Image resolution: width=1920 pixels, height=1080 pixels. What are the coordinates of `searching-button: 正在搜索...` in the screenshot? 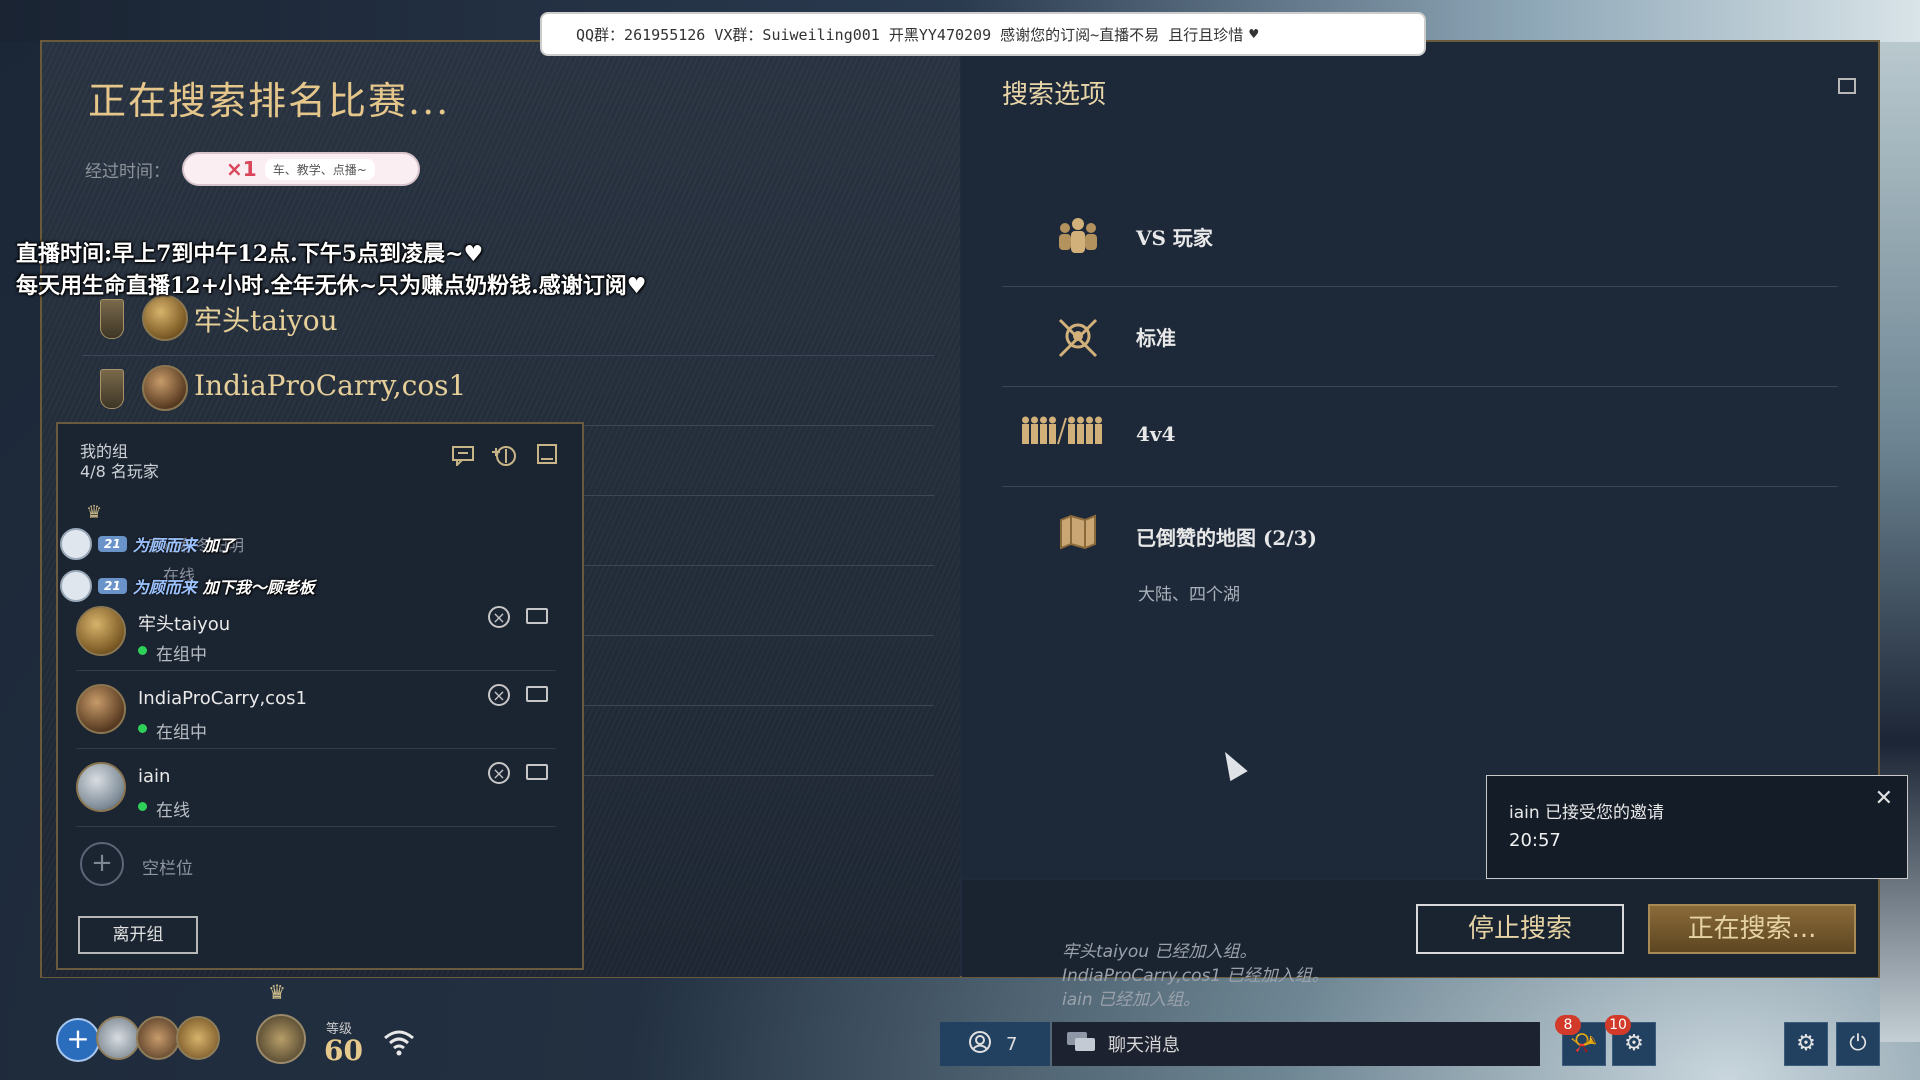 It's located at (1752, 929).